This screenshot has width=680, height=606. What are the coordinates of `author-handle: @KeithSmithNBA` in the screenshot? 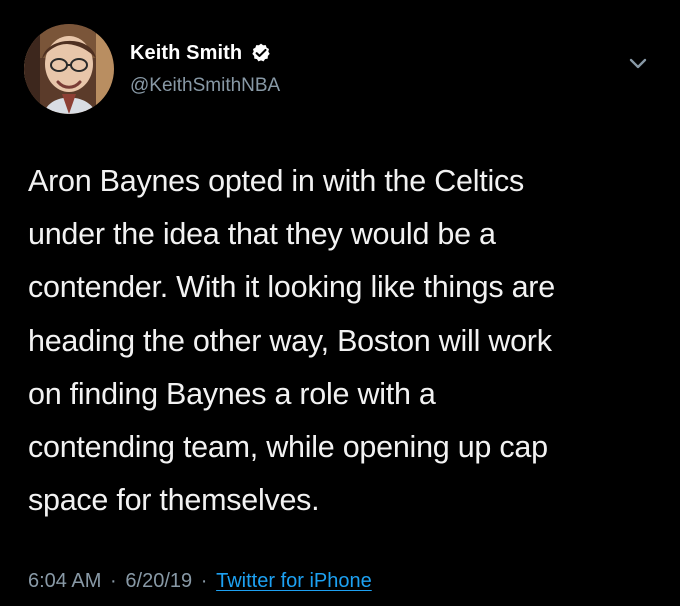 It's located at (205, 86).